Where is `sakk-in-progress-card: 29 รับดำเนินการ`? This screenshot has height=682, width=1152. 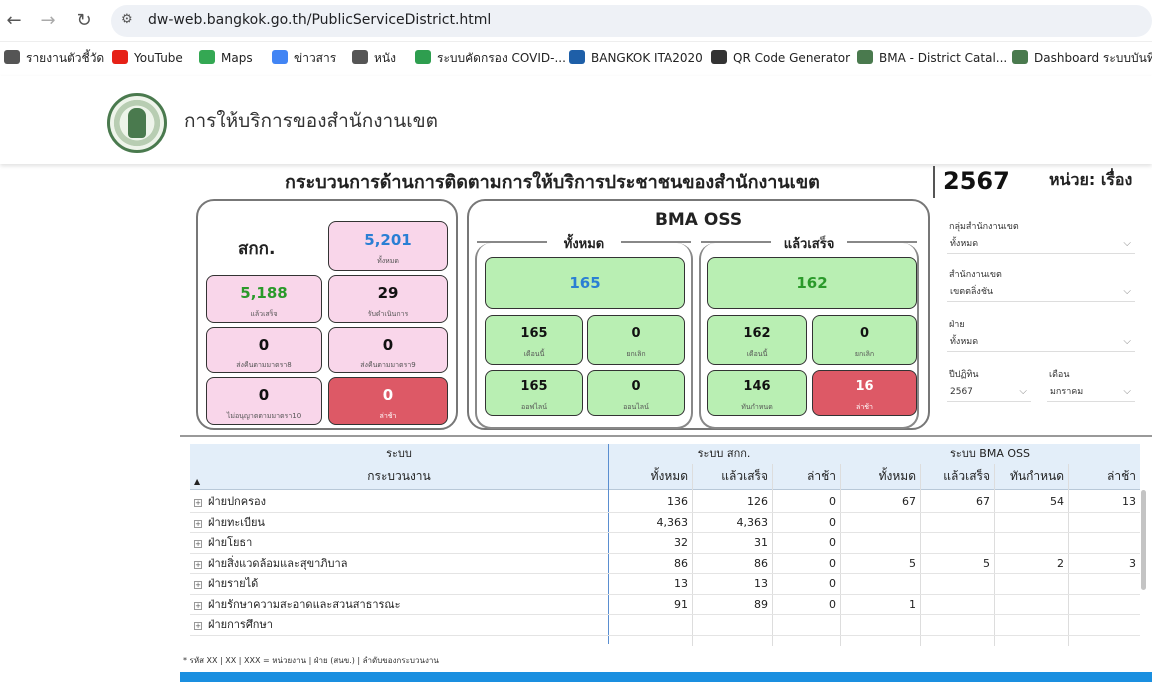
sakk-in-progress-card: 29 รับดำเนินการ is located at coordinates (388, 299).